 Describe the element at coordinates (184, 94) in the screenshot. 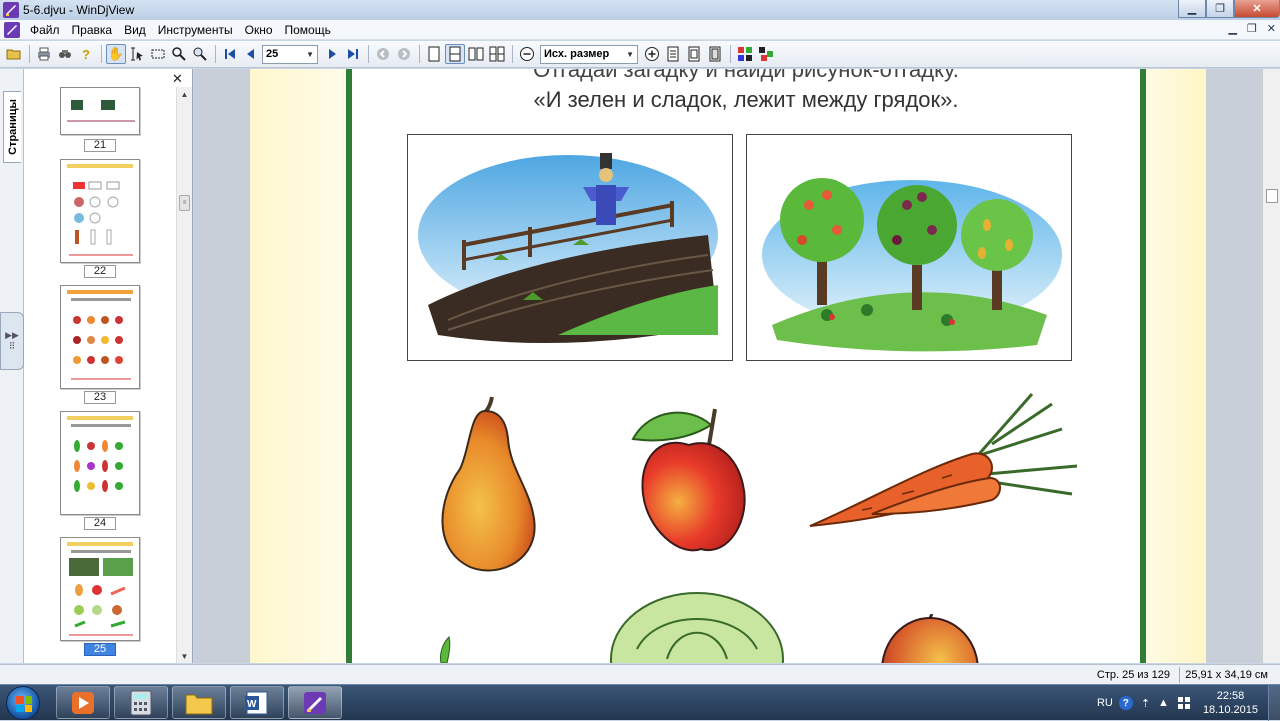

I see `scroll-up-icon: ▲` at that location.